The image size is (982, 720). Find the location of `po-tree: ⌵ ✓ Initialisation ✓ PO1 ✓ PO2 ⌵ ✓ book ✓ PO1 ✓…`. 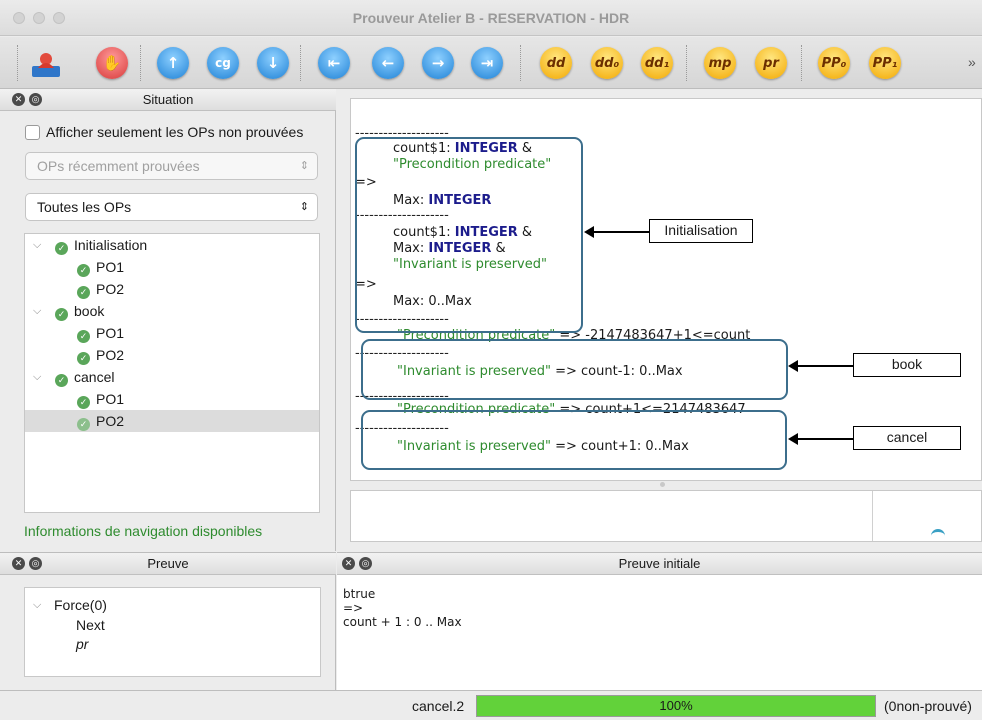

po-tree: ⌵ ✓ Initialisation ✓ PO1 ✓ PO2 ⌵ ✓ book ✓ PO1 ✓… is located at coordinates (172, 373).